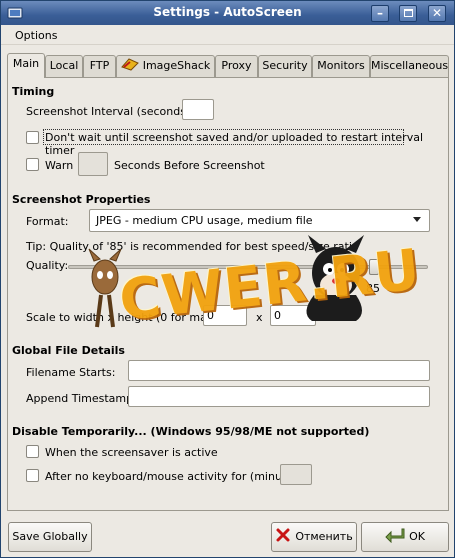 This screenshot has width=455, height=558. Describe the element at coordinates (36, 35) in the screenshot. I see `menu-options: Options` at that location.